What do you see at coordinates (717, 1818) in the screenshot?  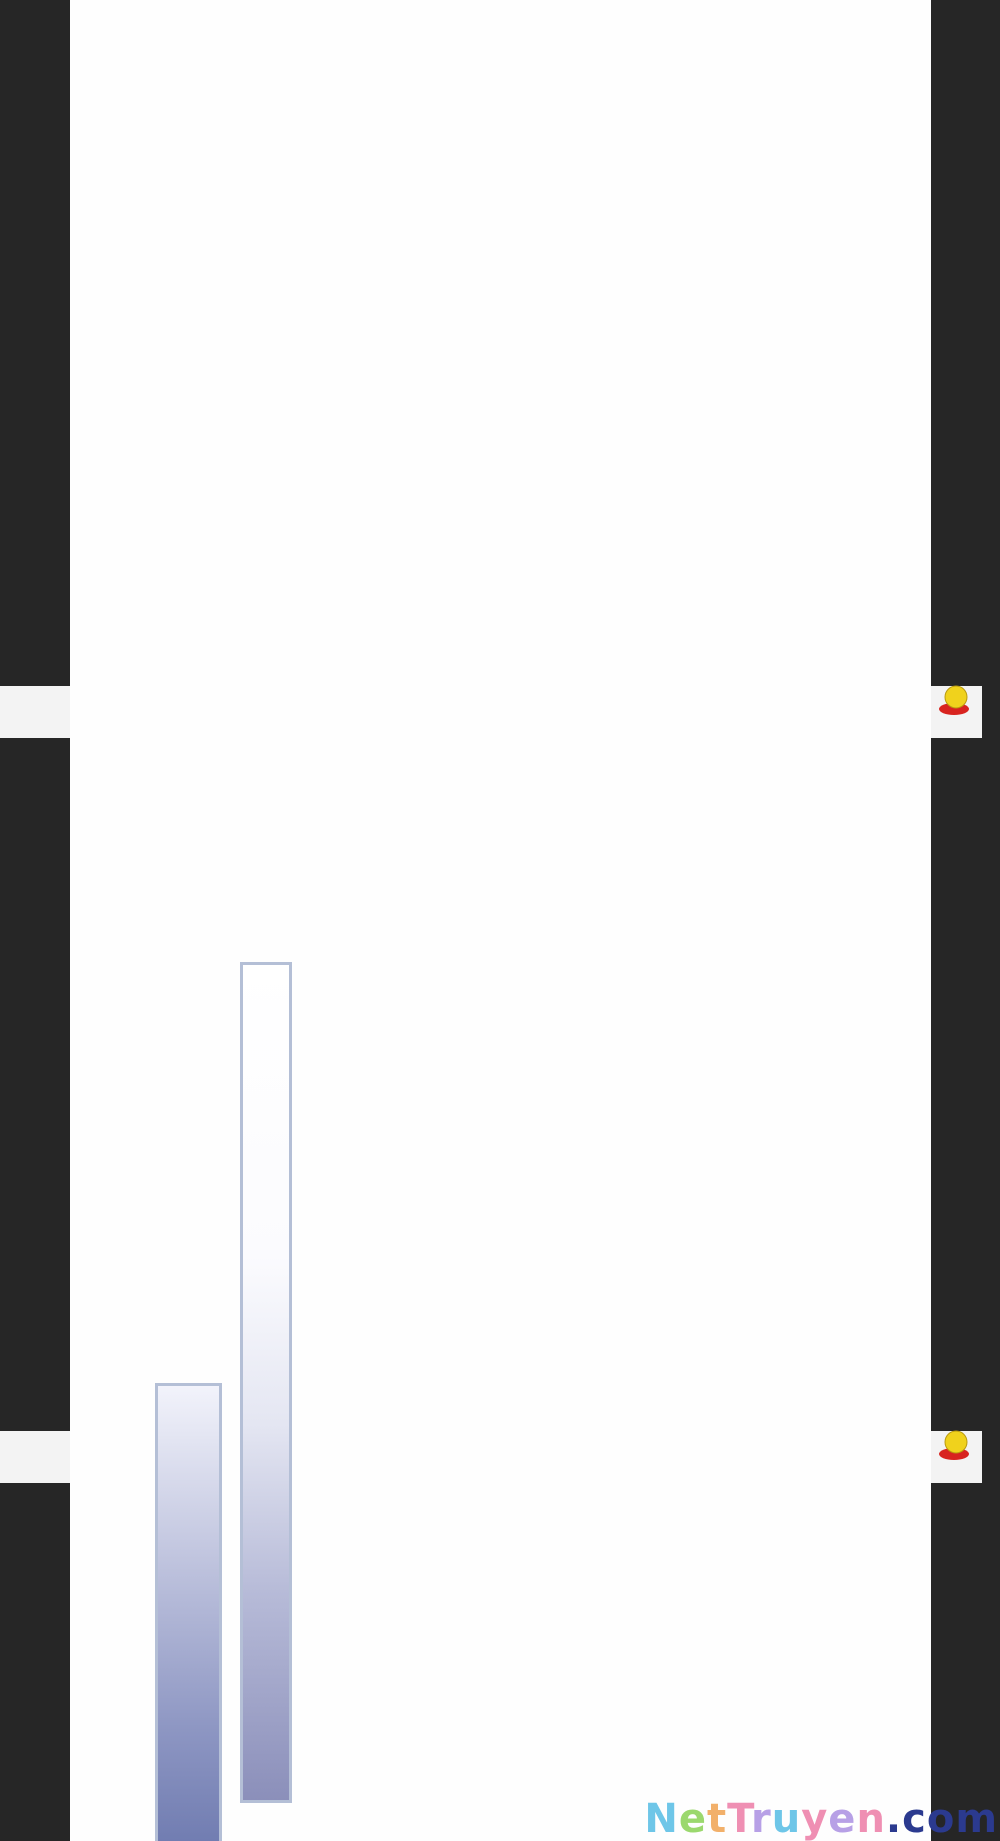 I see `watermark-part: t` at bounding box center [717, 1818].